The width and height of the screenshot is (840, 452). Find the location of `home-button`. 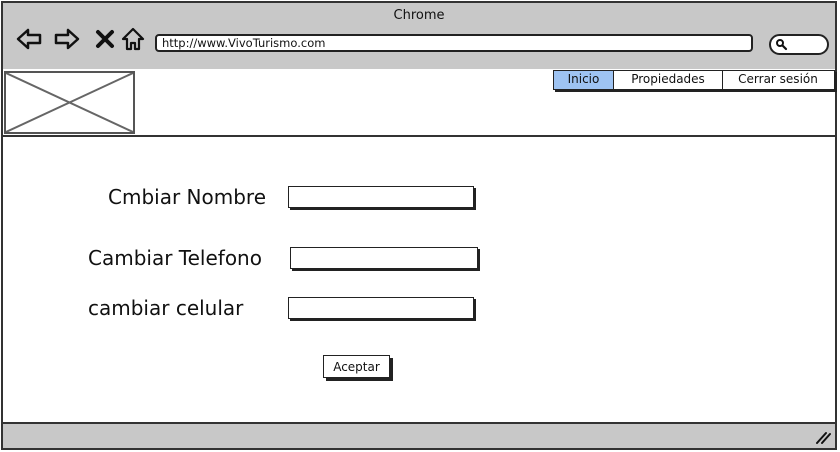

home-button is located at coordinates (133, 39).